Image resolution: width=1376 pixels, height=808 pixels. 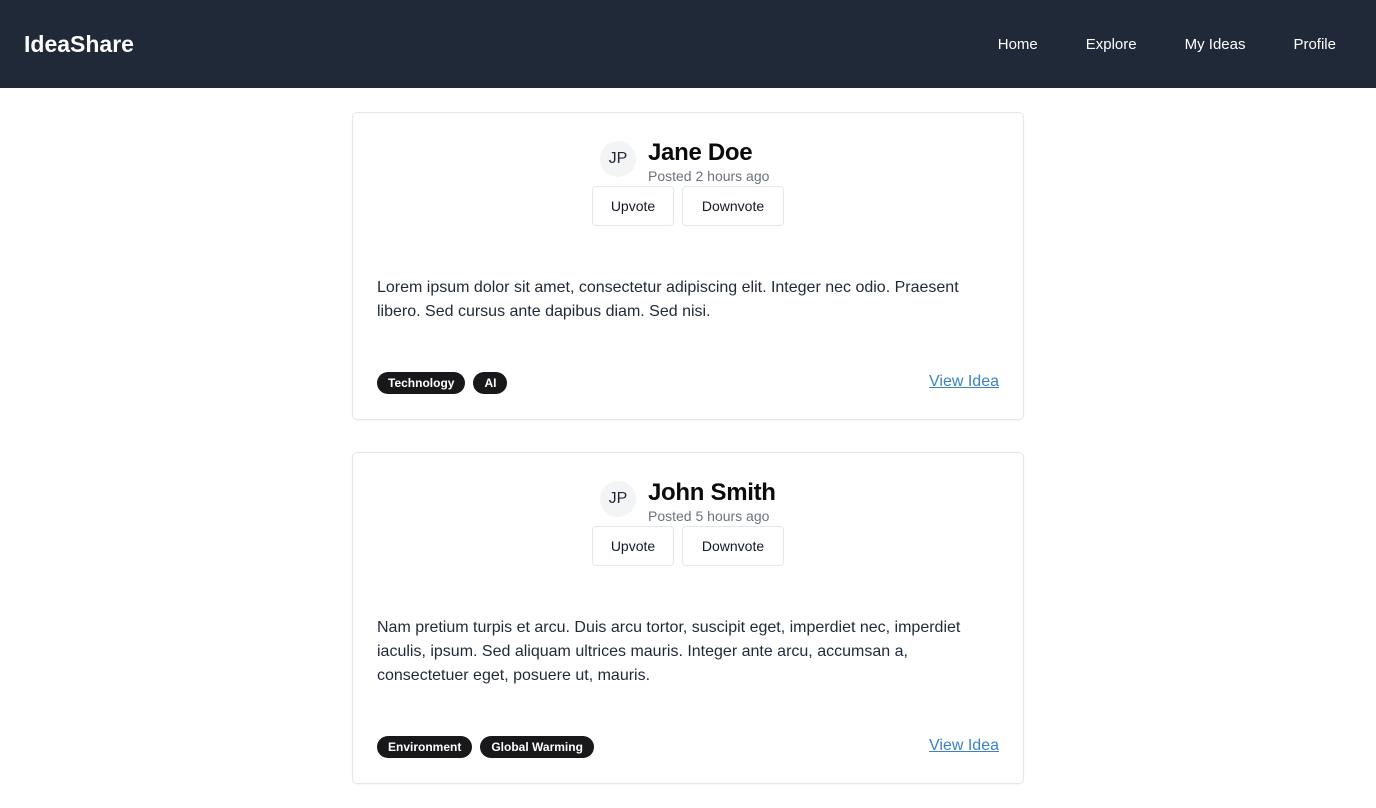 I want to click on brand-logo: IdeaShare, so click(x=79, y=44).